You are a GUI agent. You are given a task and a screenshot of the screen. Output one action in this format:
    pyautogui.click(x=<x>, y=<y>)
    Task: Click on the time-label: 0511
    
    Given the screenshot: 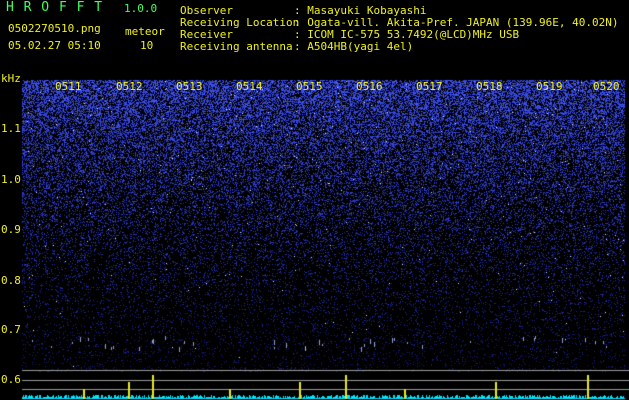 What is the action you would take?
    pyautogui.click(x=68, y=86)
    